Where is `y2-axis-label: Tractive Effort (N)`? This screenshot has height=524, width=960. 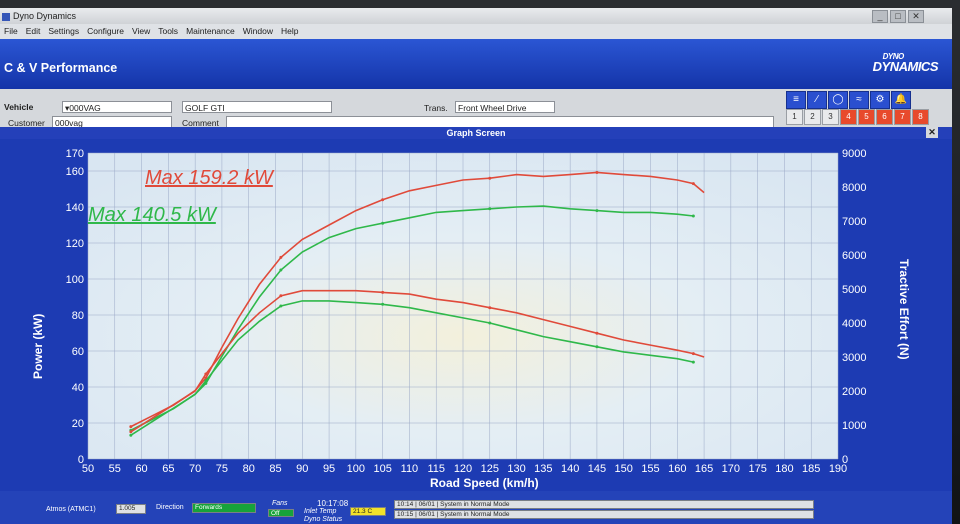
y2-axis-label: Tractive Effort (N) is located at coordinates (904, 309).